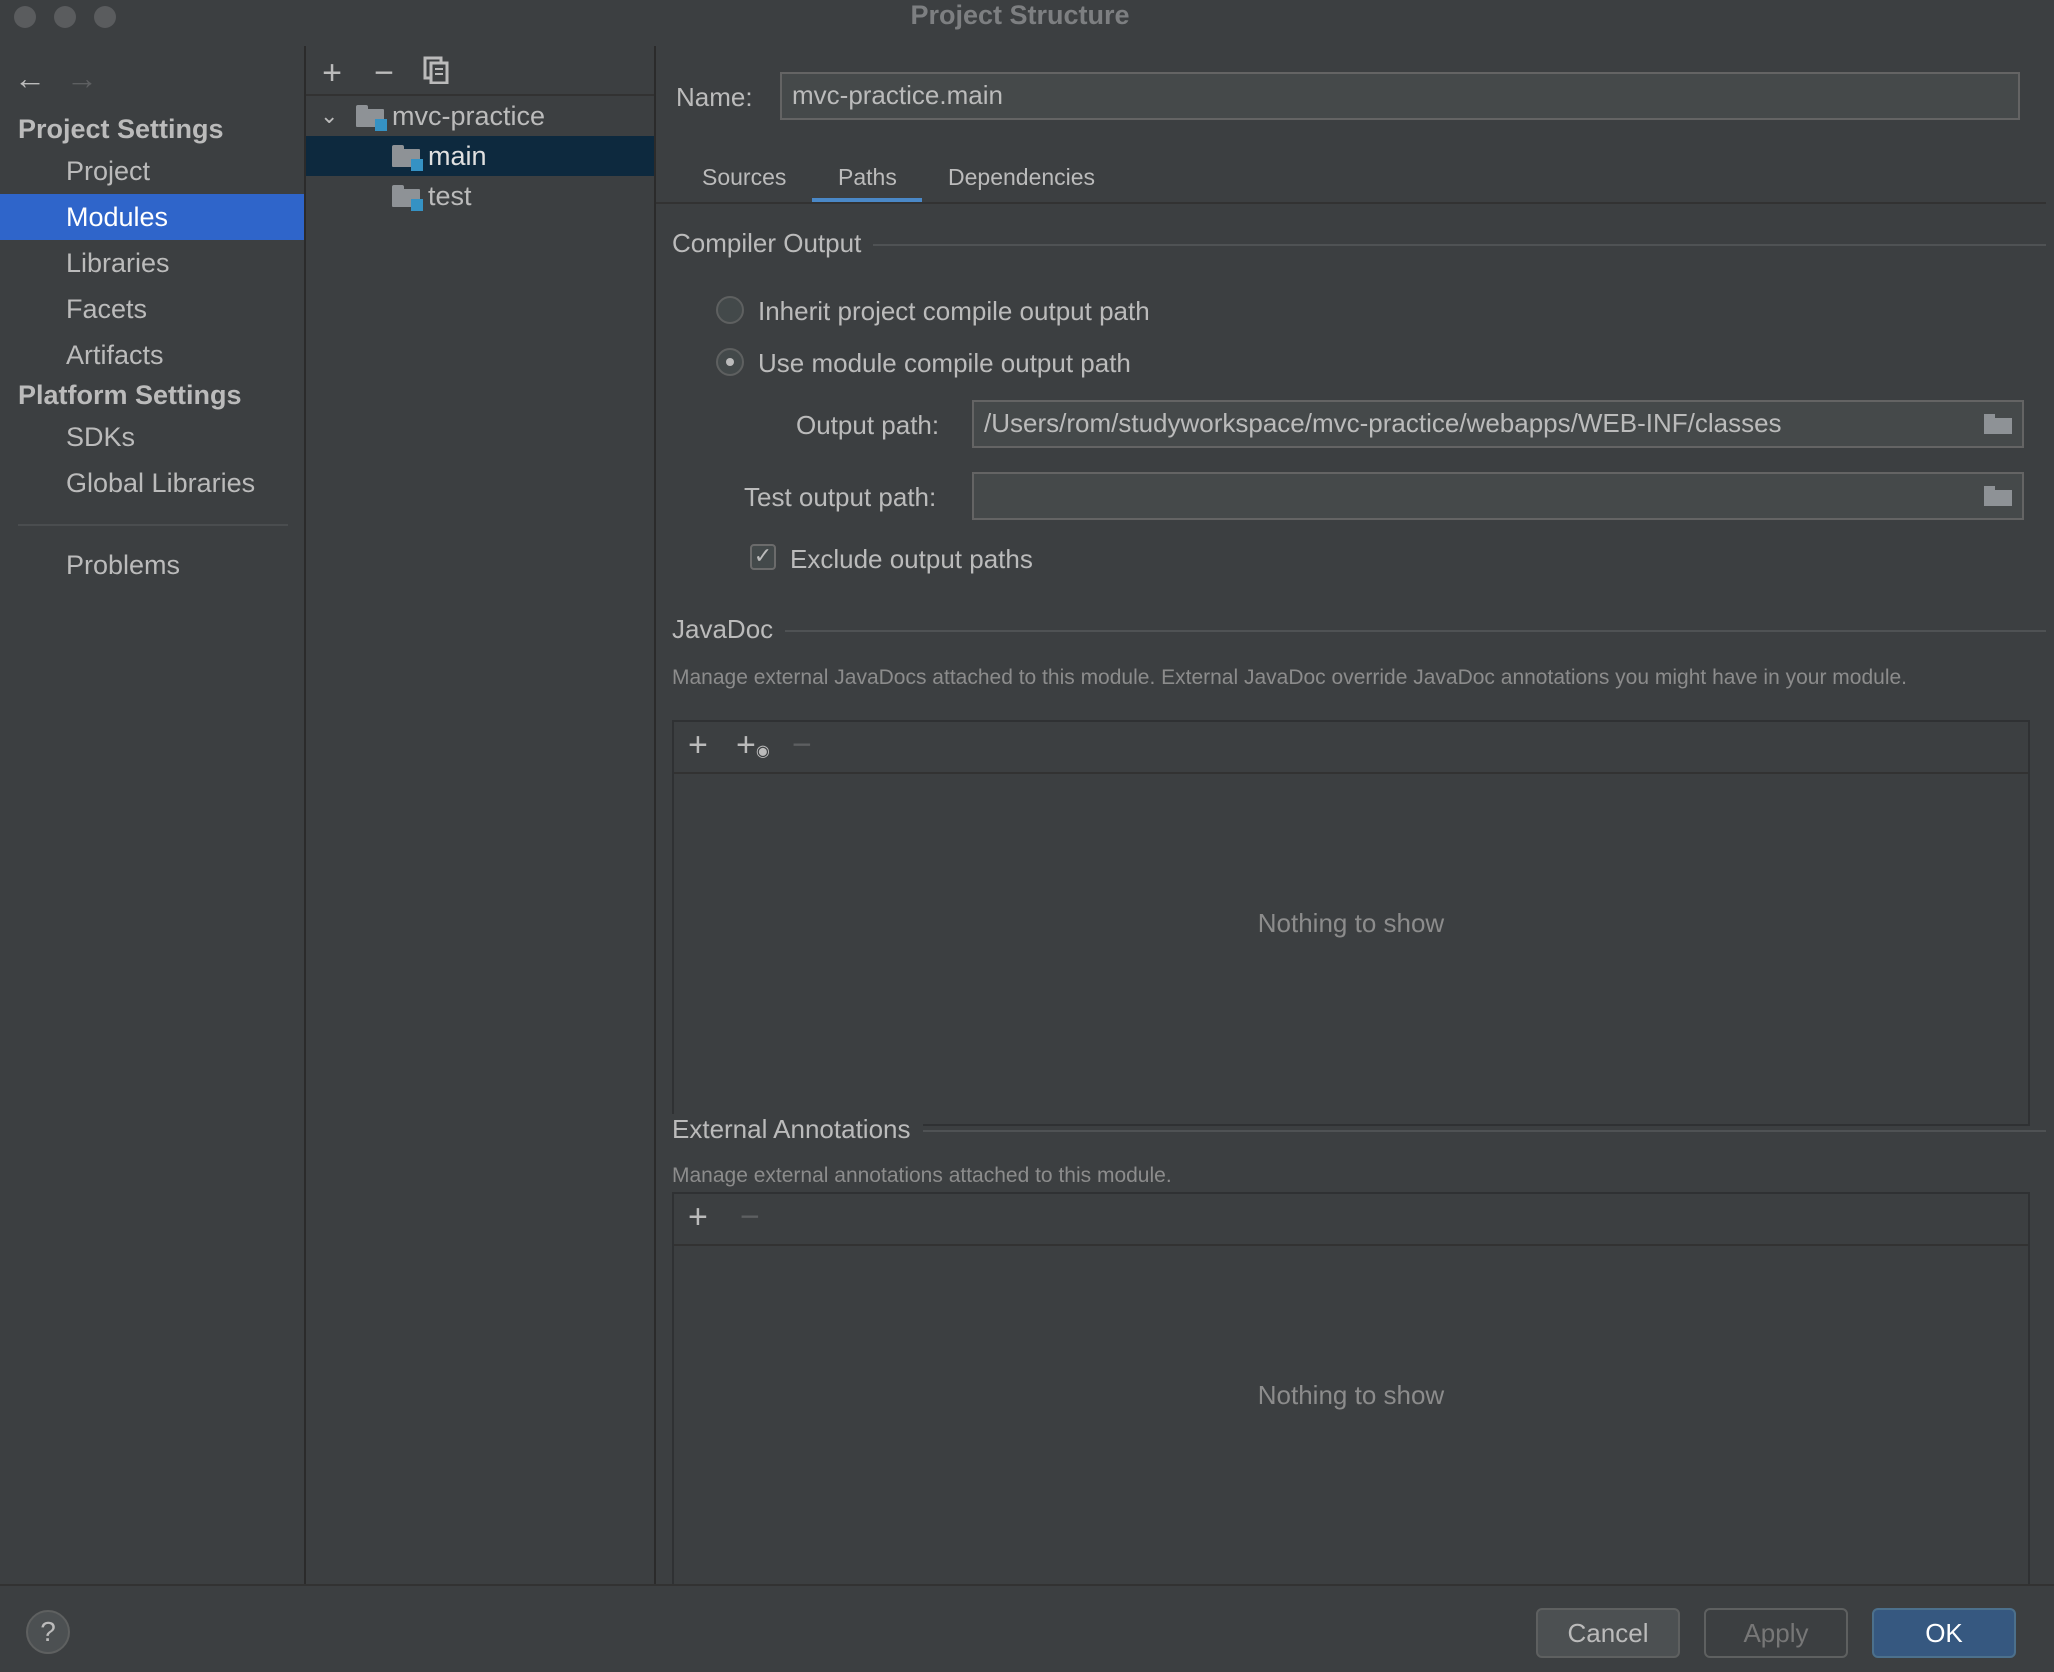 Image resolution: width=2054 pixels, height=1672 pixels. Describe the element at coordinates (744, 177) in the screenshot. I see `tab-sources: Sources` at that location.